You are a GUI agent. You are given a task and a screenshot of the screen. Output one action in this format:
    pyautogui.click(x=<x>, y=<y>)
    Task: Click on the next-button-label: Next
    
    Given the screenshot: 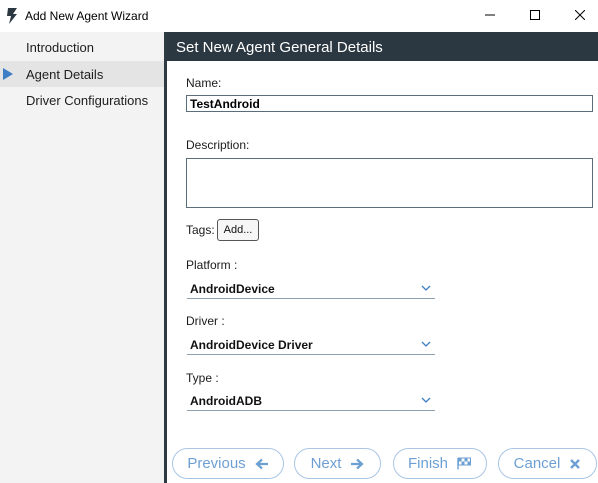 What is the action you would take?
    pyautogui.click(x=326, y=463)
    